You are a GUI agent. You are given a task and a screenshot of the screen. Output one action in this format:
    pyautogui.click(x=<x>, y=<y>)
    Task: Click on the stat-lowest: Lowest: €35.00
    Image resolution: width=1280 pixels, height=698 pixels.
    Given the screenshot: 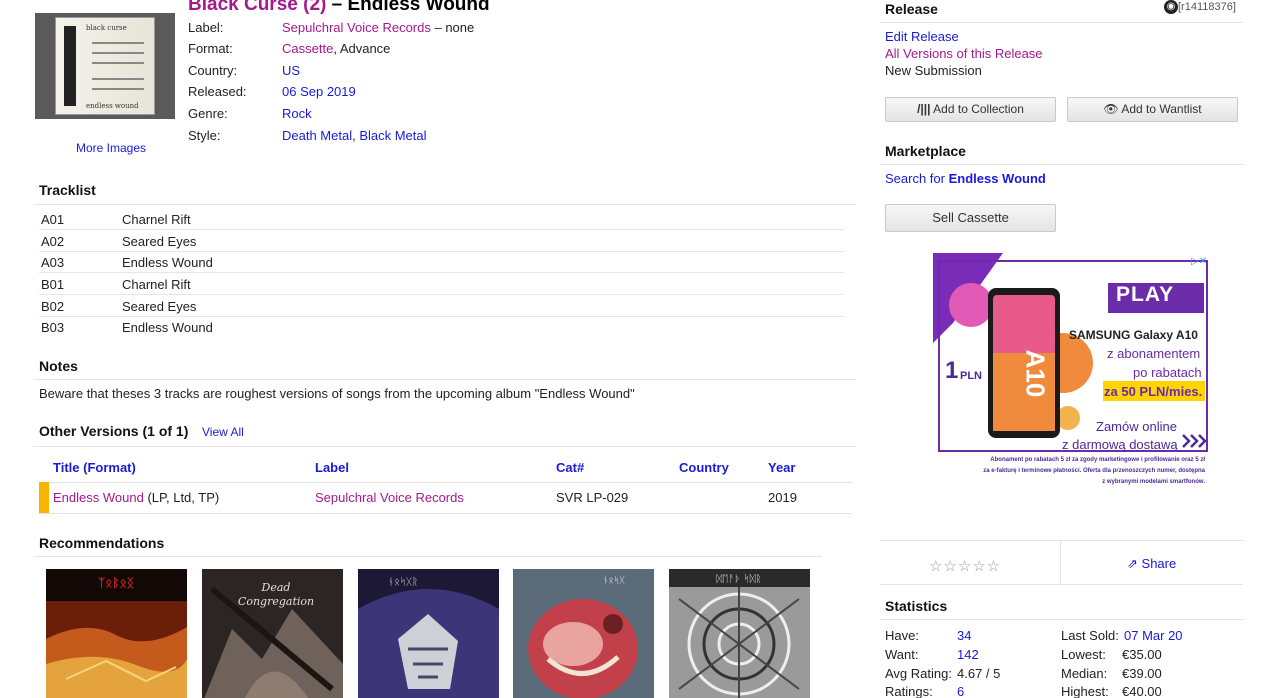 What is the action you would take?
    pyautogui.click(x=1111, y=654)
    